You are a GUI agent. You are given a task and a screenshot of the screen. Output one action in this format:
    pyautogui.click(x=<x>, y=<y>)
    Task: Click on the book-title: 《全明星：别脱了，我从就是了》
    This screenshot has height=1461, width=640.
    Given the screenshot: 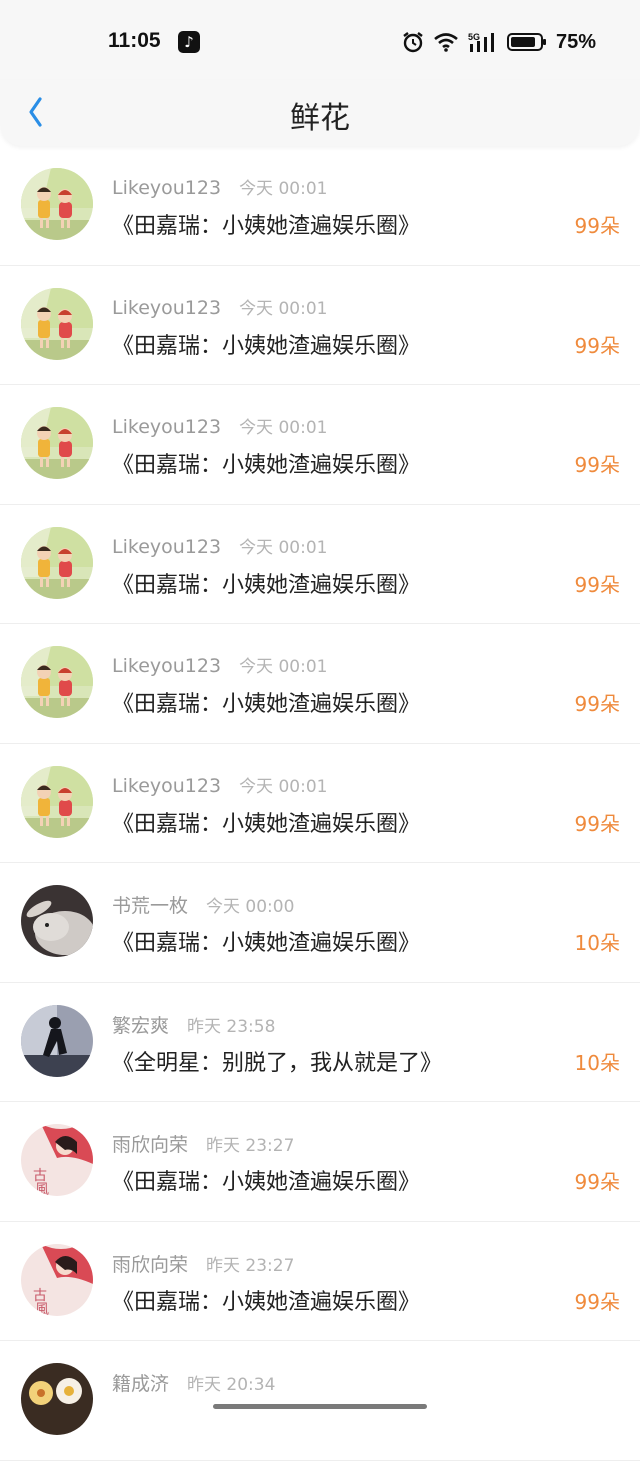 What is the action you would take?
    pyautogui.click(x=277, y=1061)
    